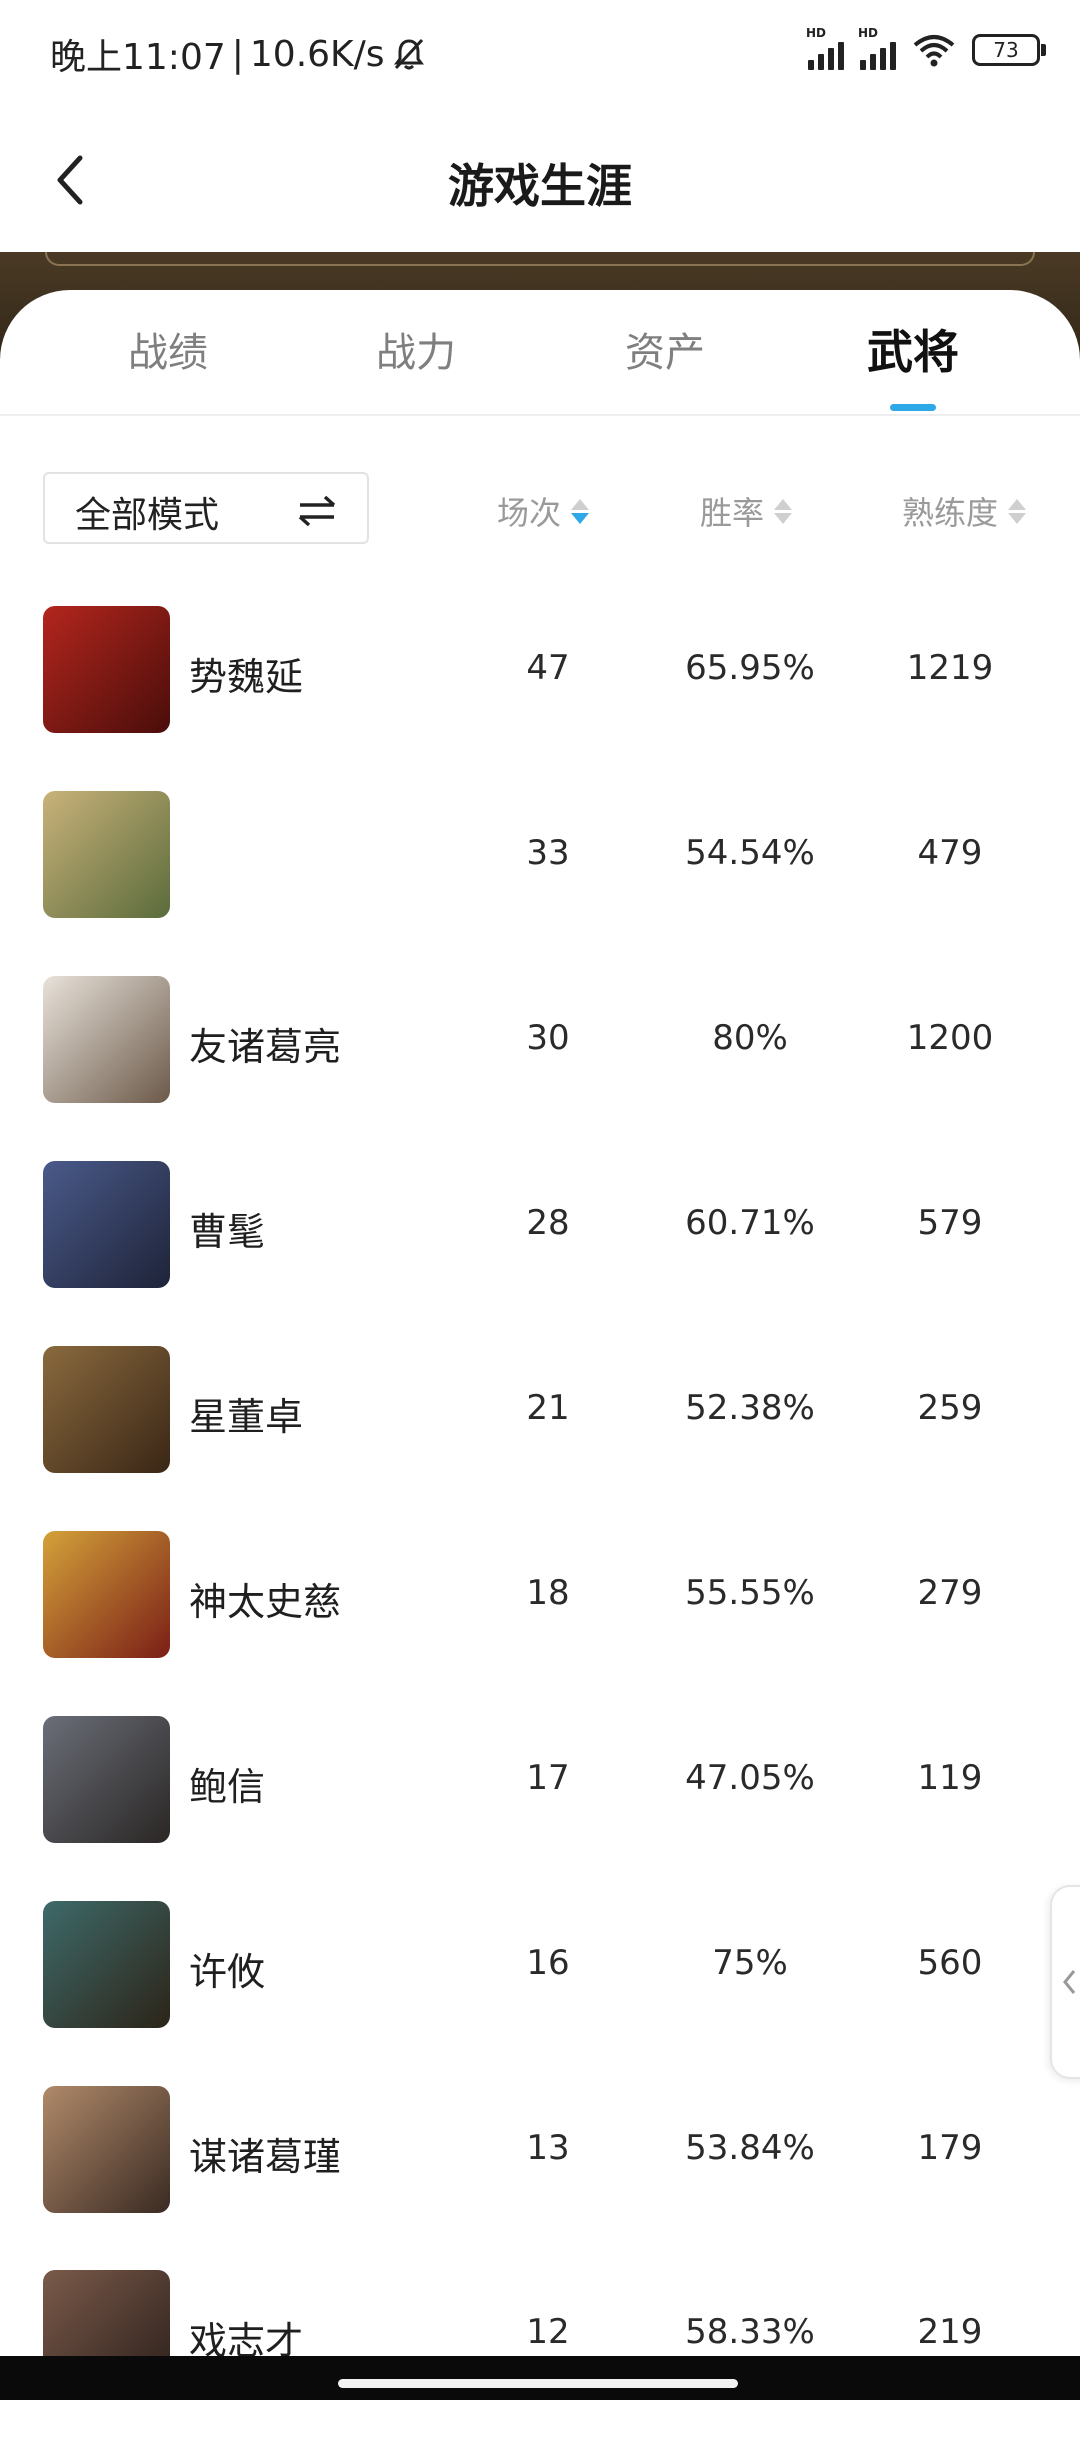 The height and width of the screenshot is (2452, 1080). Describe the element at coordinates (934, 51) in the screenshot. I see `wifi-icon` at that location.